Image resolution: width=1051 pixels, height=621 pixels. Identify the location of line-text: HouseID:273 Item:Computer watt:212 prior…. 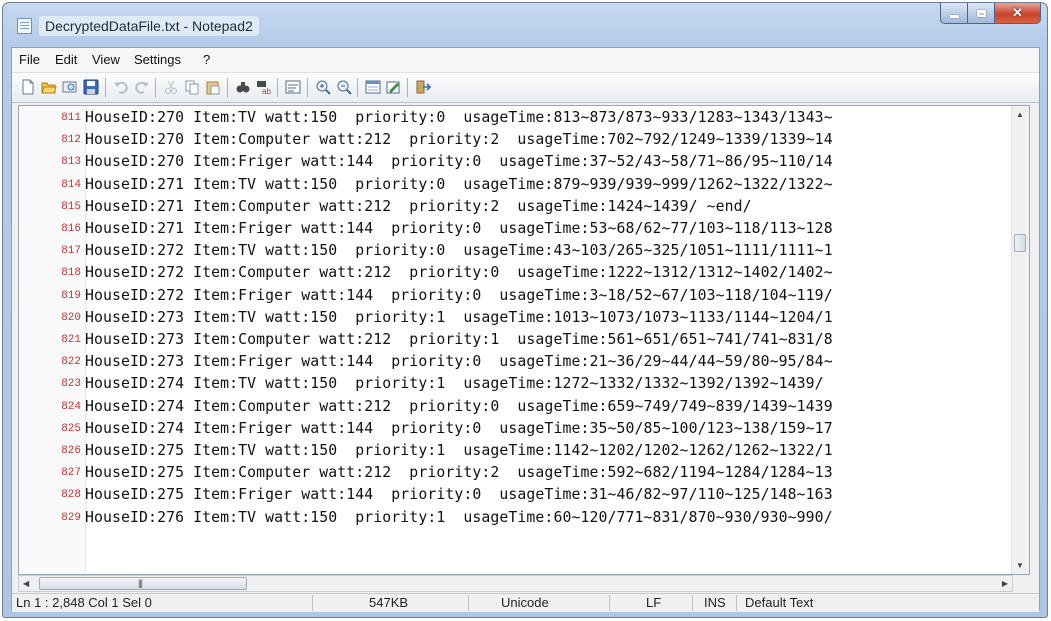
(459, 340).